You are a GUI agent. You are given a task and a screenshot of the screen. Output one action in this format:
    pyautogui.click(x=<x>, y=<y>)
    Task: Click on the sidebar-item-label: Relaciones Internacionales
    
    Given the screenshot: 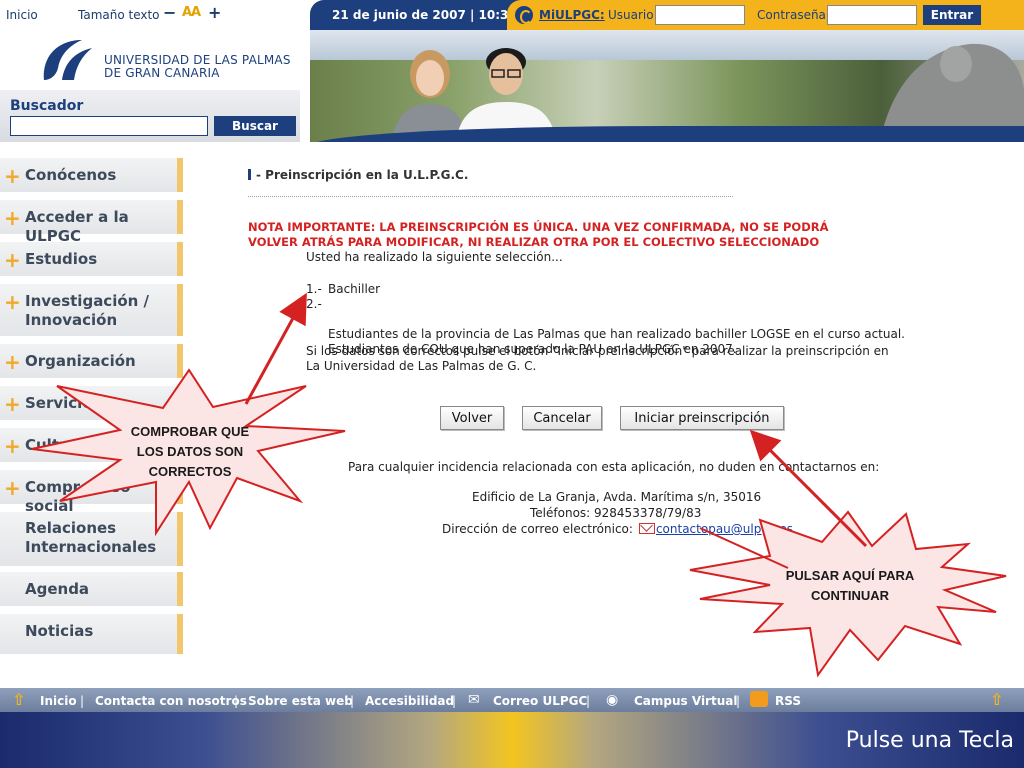 What is the action you would take?
    pyautogui.click(x=91, y=537)
    